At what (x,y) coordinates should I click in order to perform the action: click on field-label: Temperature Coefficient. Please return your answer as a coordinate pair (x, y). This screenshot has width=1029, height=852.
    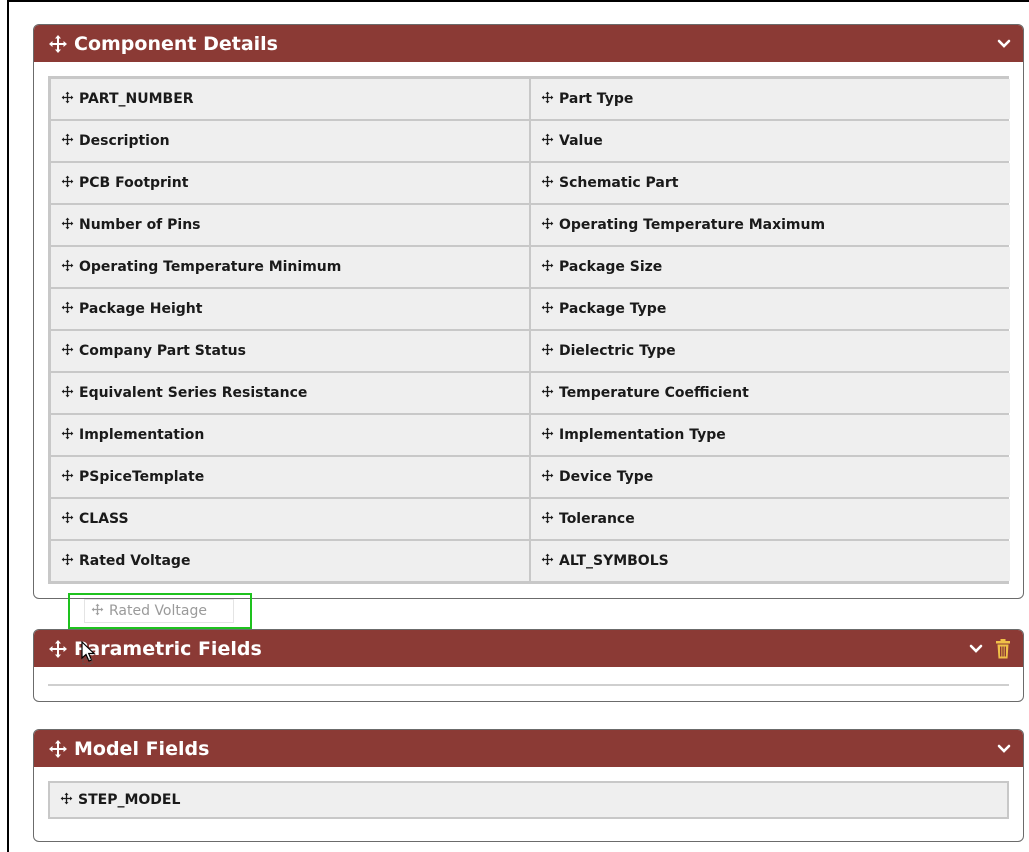
    Looking at the image, I should click on (654, 393).